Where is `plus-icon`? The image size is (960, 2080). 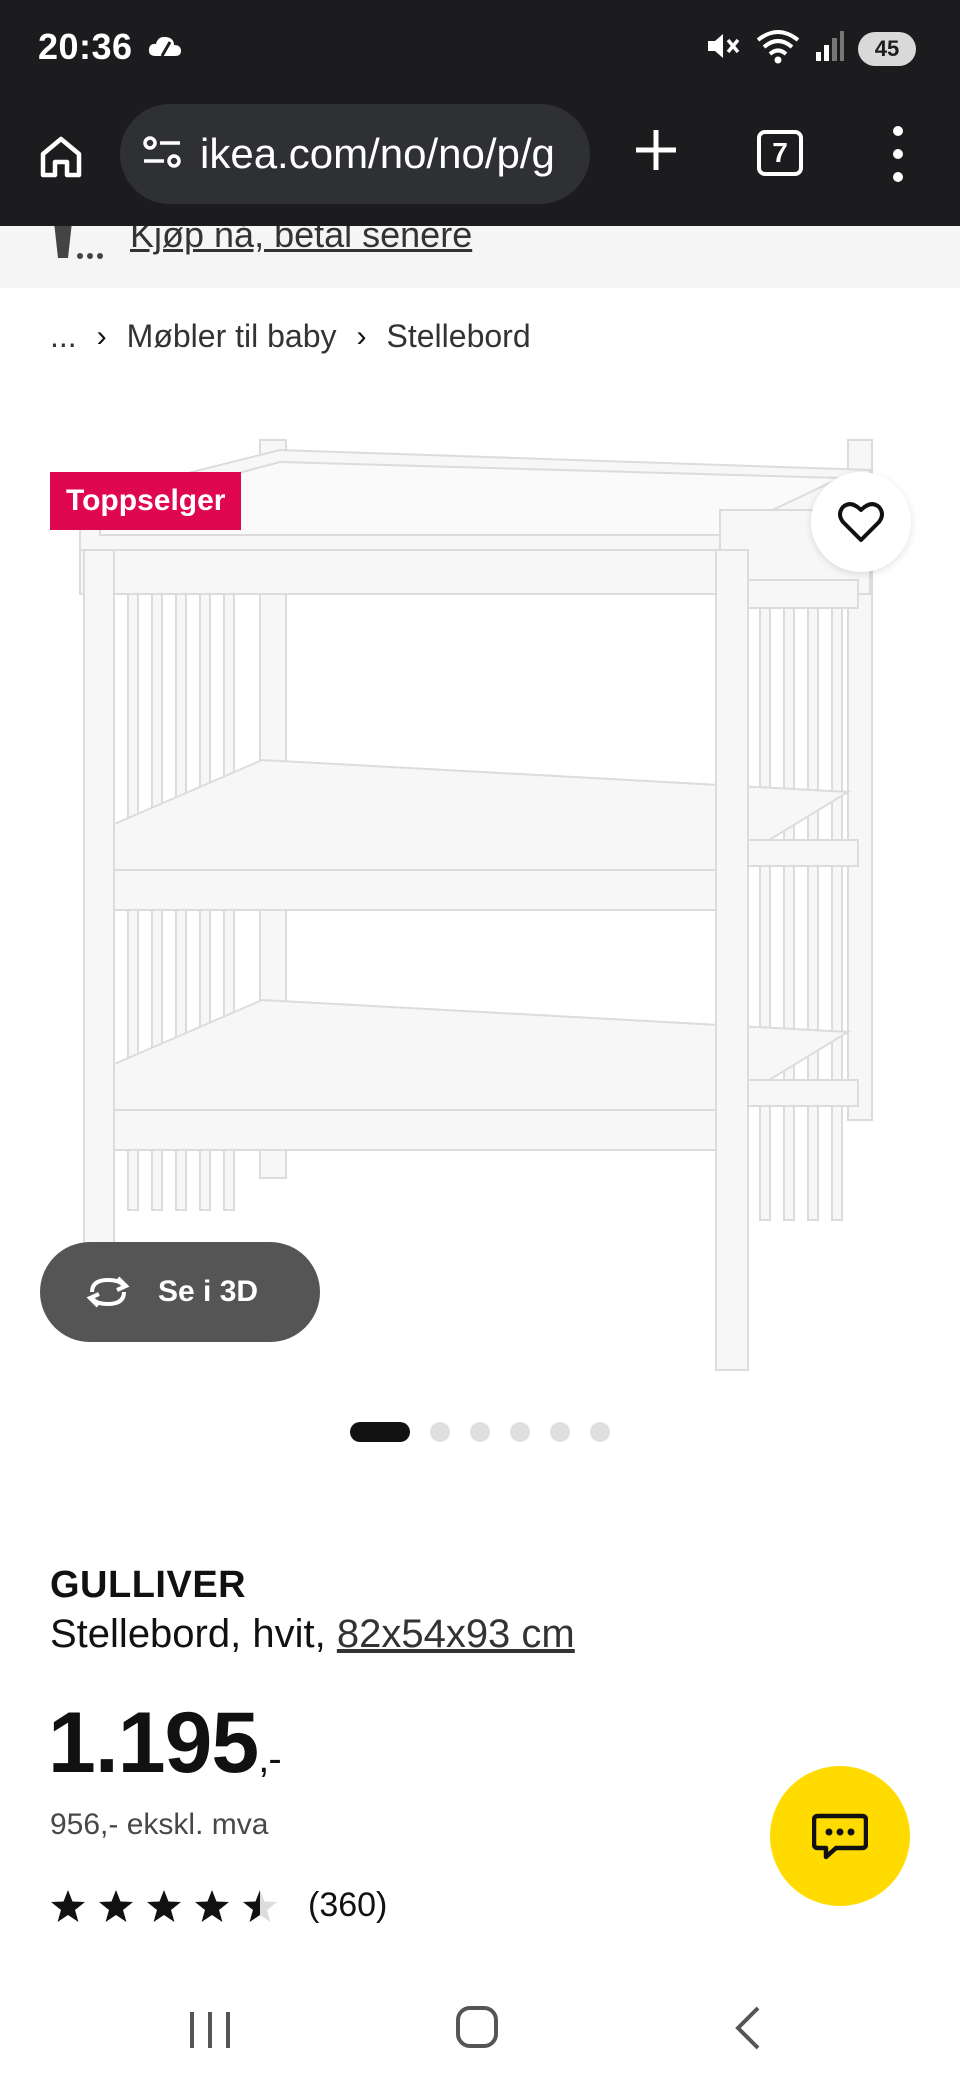
plus-icon is located at coordinates (656, 150).